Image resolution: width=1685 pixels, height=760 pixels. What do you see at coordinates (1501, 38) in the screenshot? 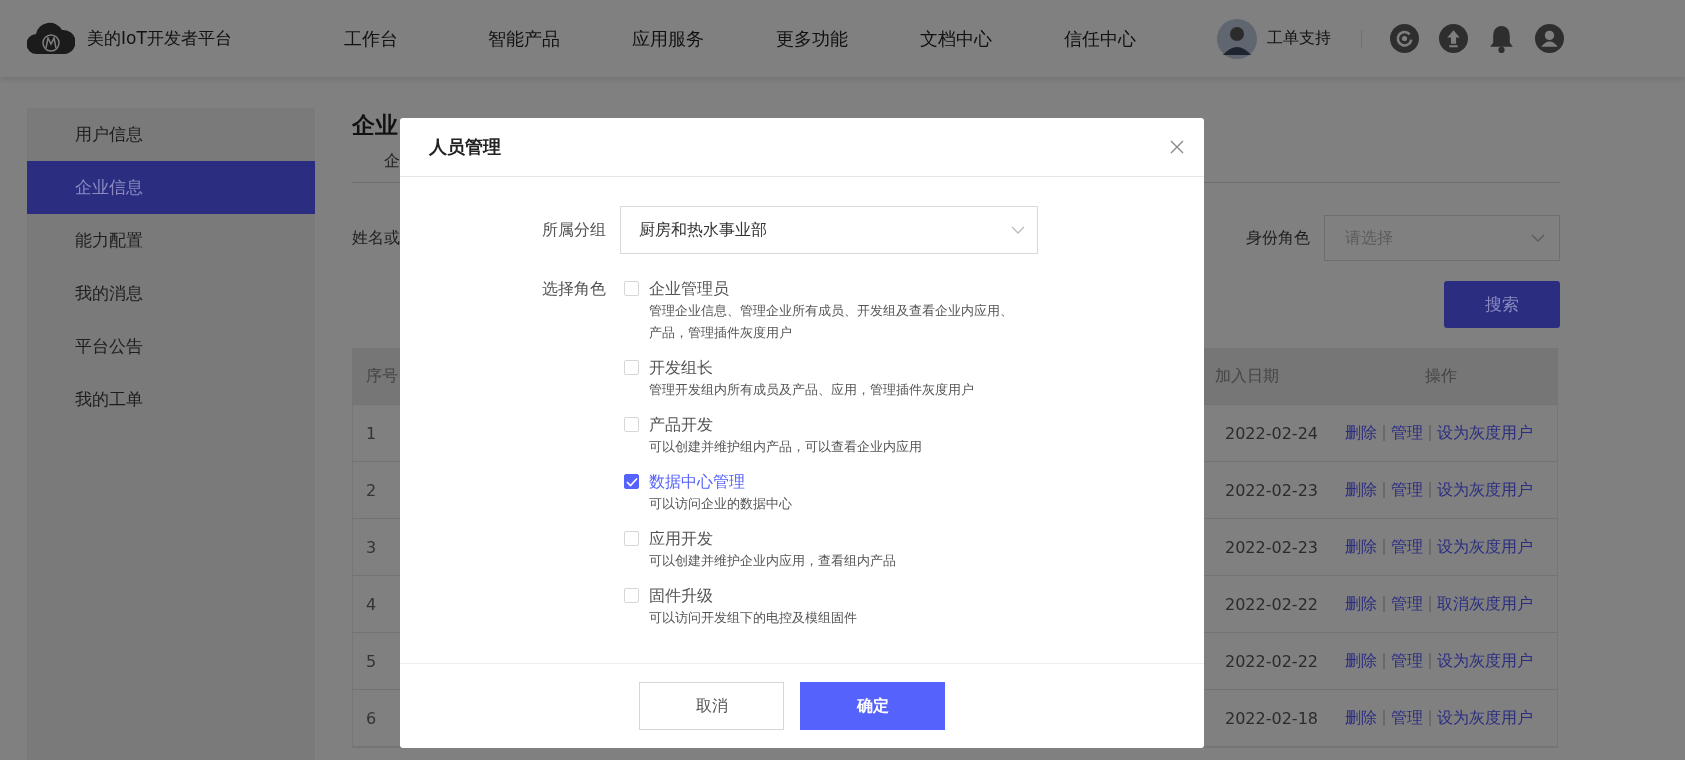
I see `bell-icon` at bounding box center [1501, 38].